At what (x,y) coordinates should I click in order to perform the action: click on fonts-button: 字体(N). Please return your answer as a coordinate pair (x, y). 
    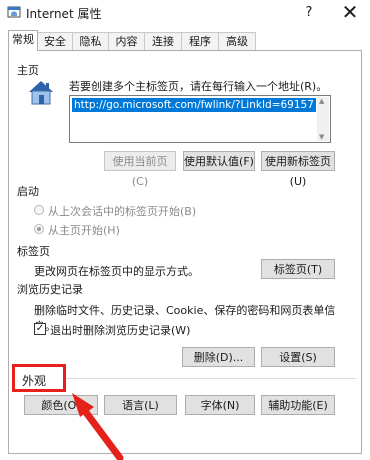
    Looking at the image, I should click on (220, 405).